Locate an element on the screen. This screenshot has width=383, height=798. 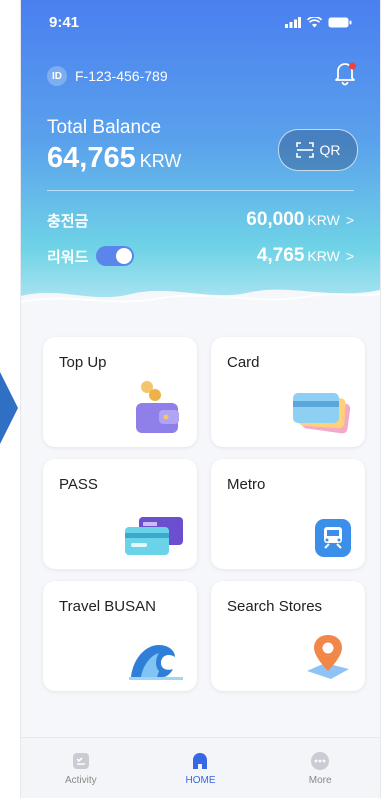
total-balance-label: Total Balance is located at coordinates (104, 127).